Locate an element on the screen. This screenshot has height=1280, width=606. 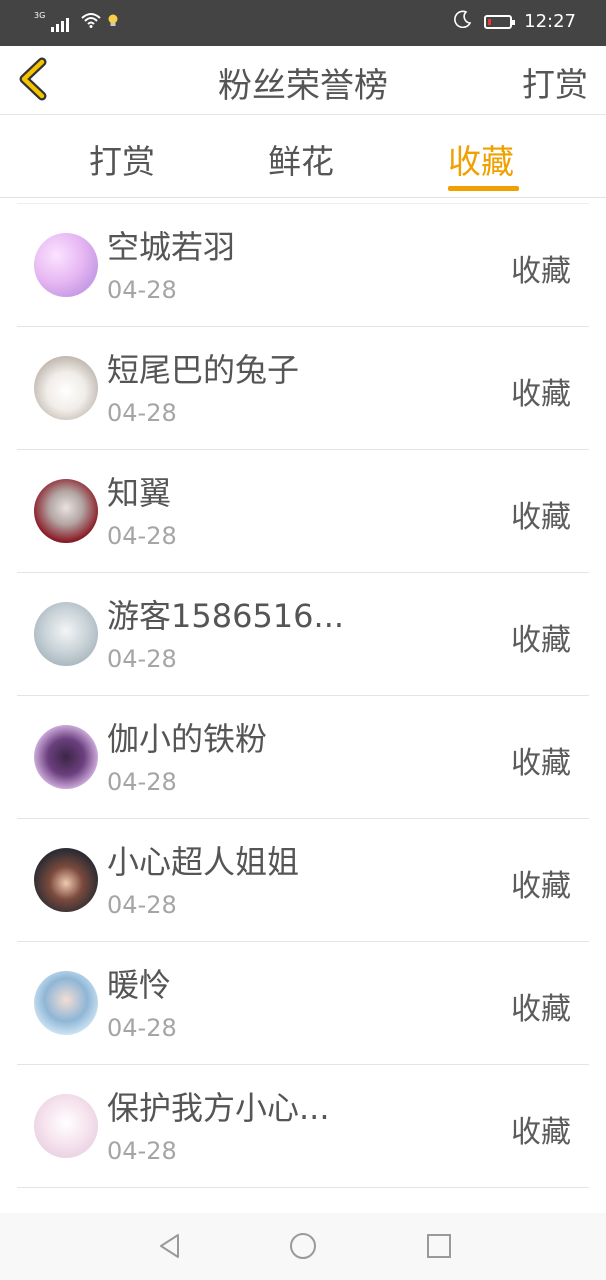
nav-recent-button is located at coordinates (439, 1246).